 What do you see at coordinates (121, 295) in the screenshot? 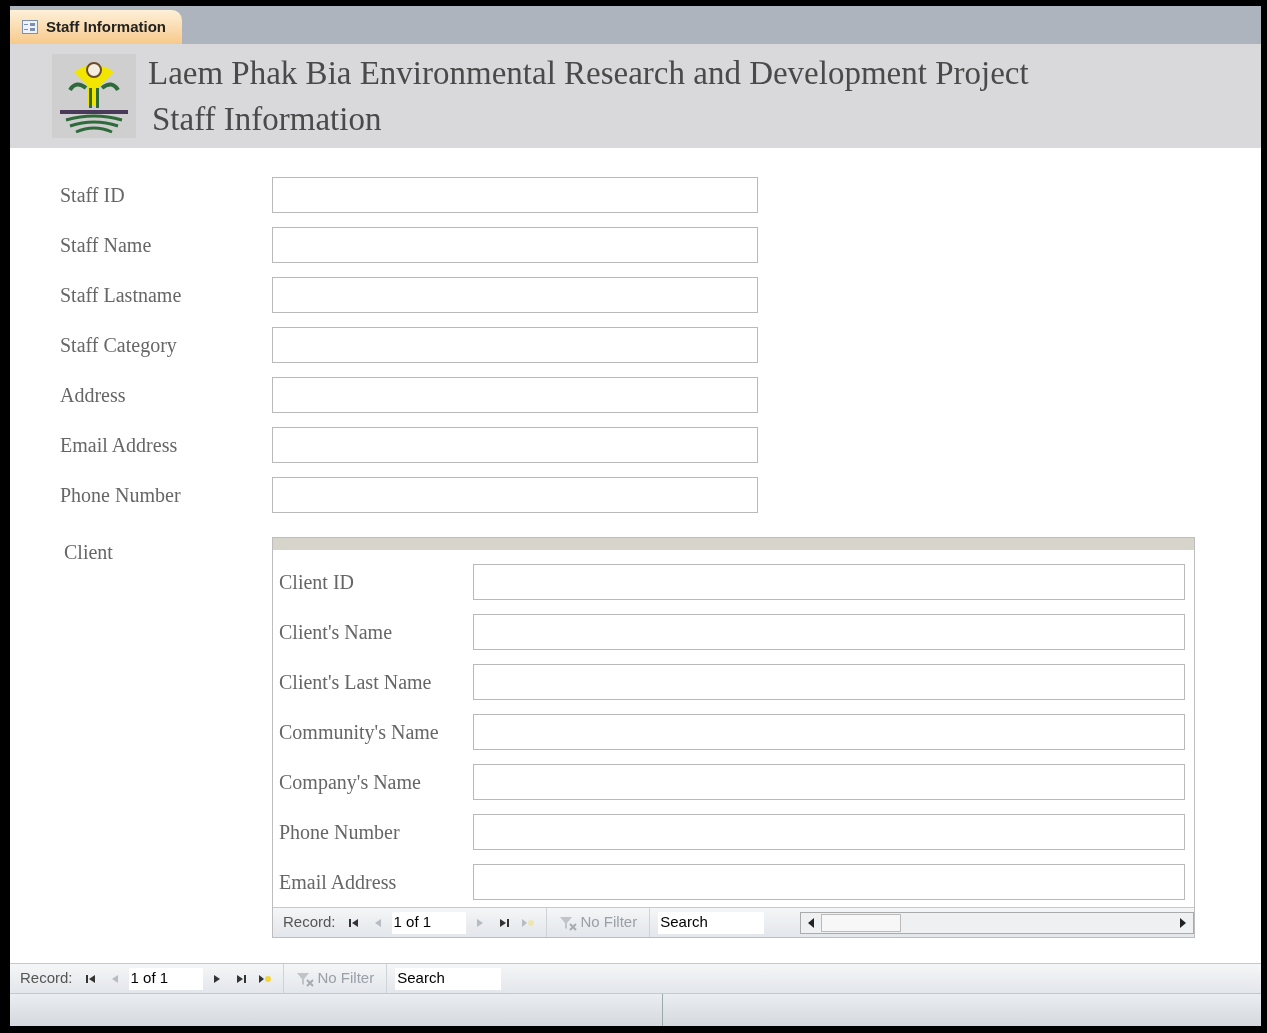
I see `field-label: Staff Lastname` at bounding box center [121, 295].